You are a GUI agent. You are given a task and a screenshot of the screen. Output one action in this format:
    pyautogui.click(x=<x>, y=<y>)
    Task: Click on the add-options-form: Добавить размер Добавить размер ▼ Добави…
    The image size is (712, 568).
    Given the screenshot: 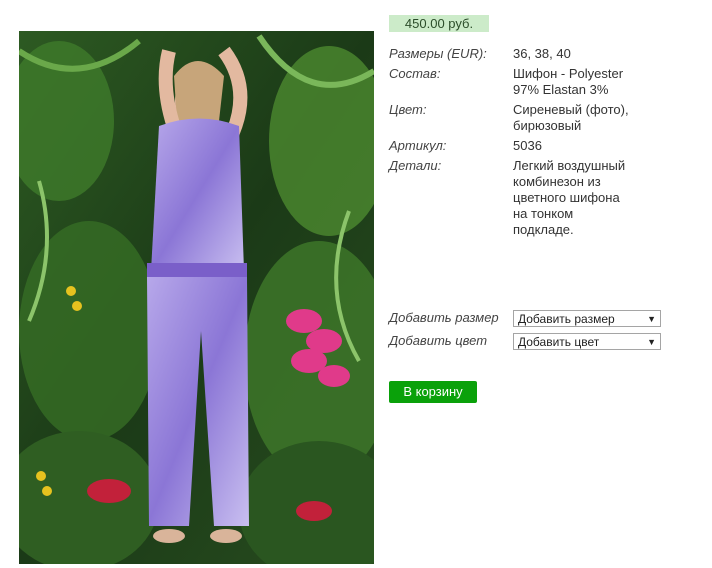 What is the action you would take?
    pyautogui.click(x=539, y=333)
    